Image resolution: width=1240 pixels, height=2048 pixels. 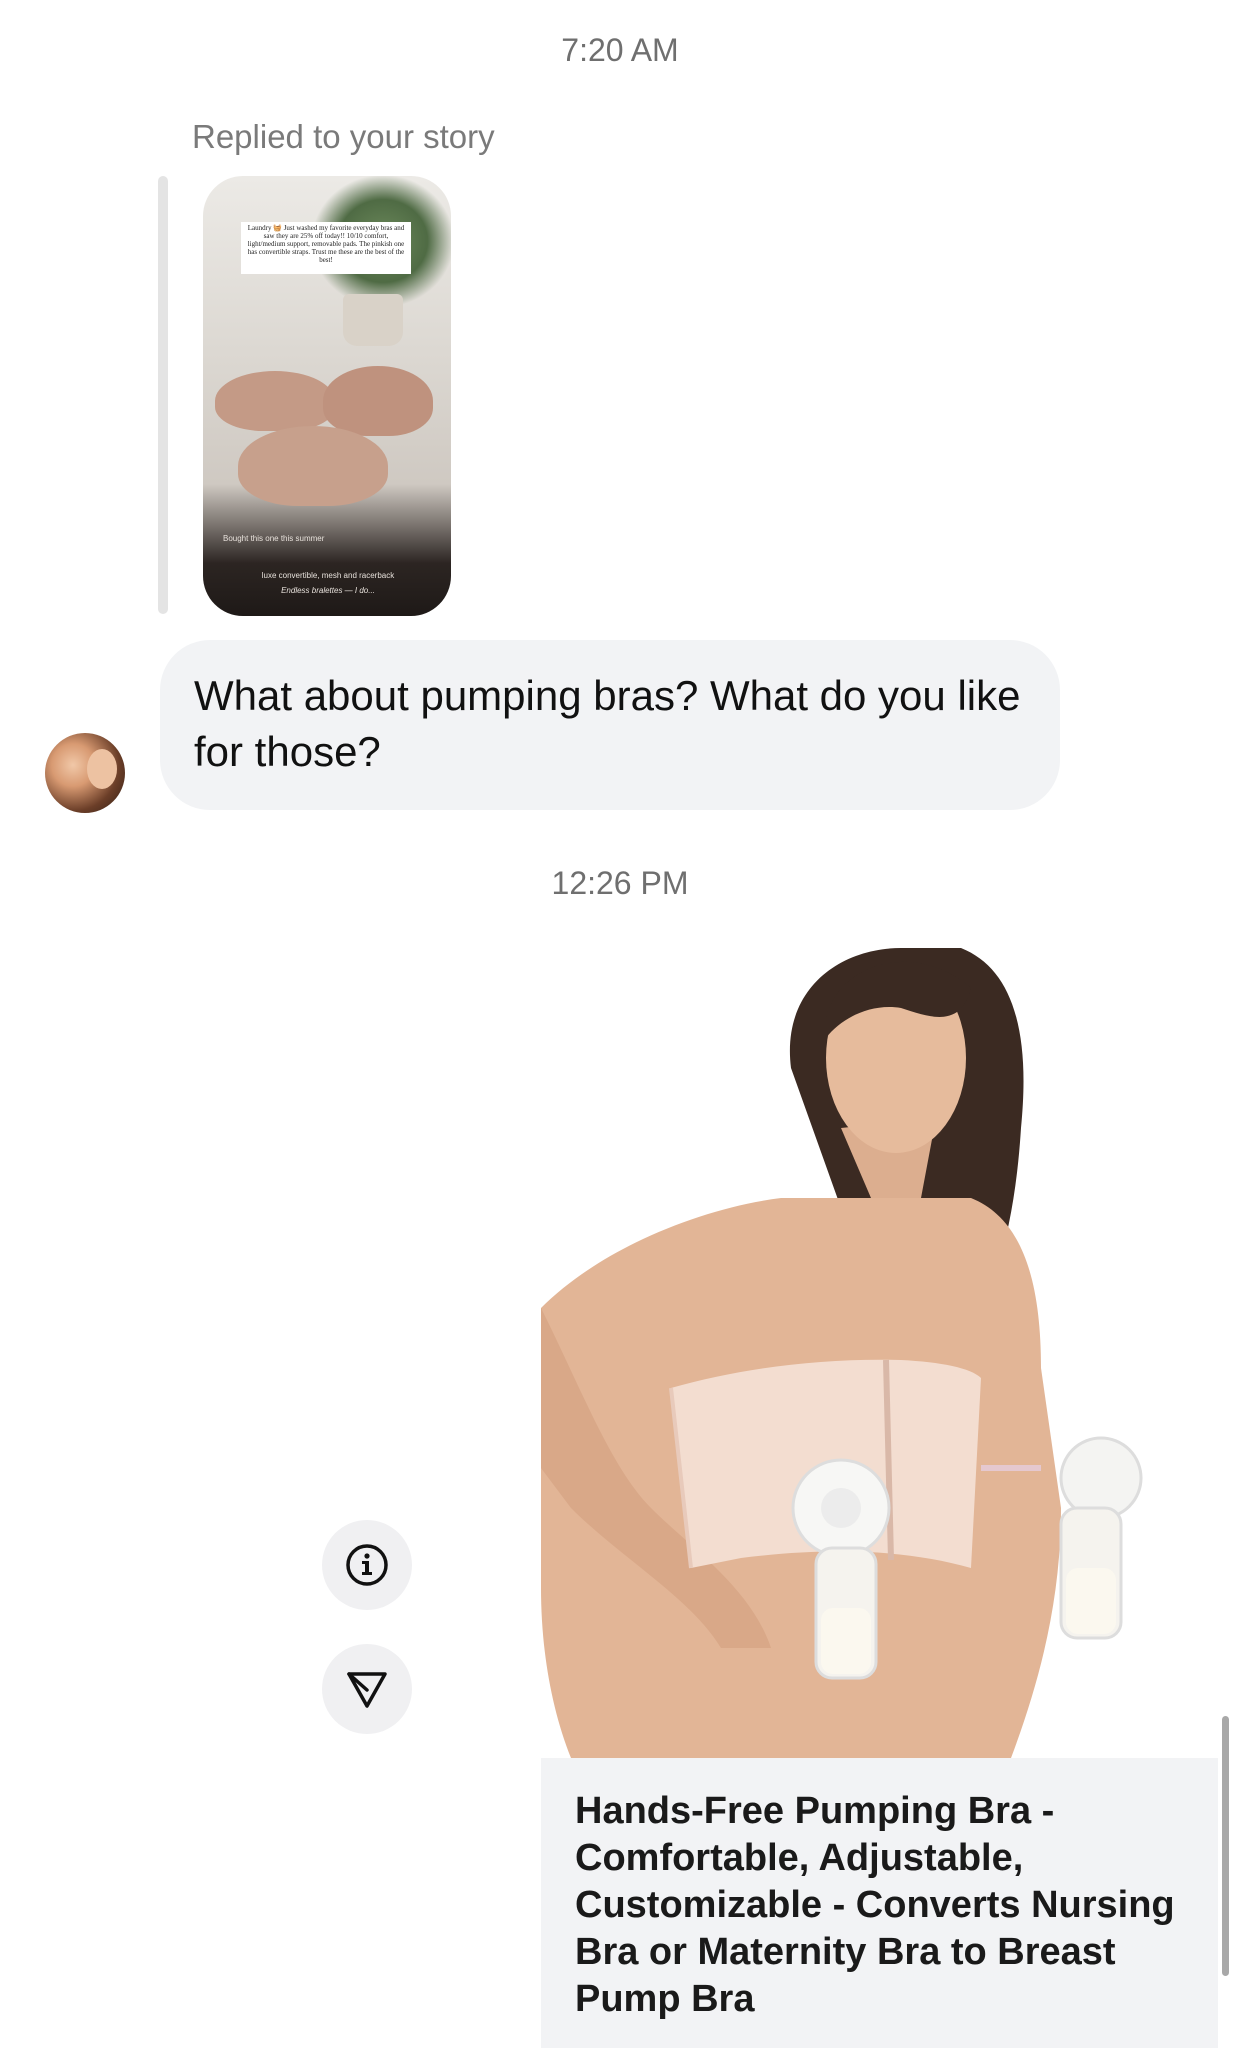 What do you see at coordinates (85, 773) in the screenshot?
I see `sender-avatar` at bounding box center [85, 773].